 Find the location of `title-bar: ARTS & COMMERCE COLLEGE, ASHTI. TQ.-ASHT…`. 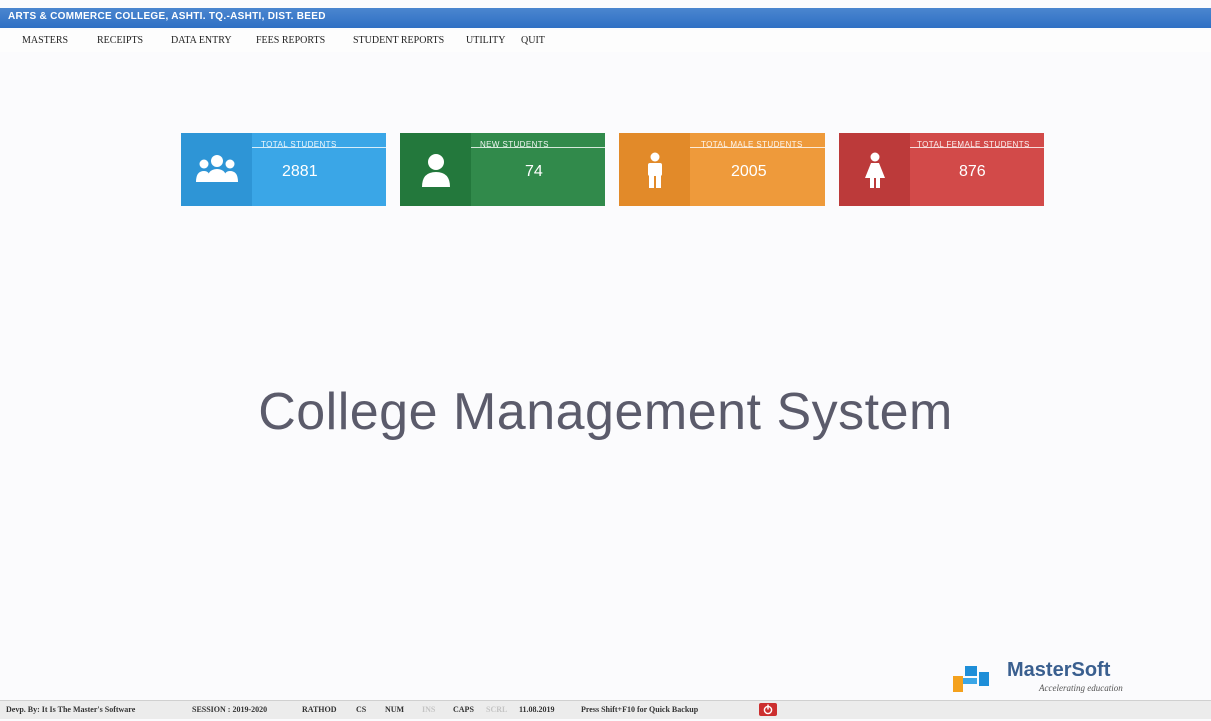

title-bar: ARTS & COMMERCE COLLEGE, ASHTI. TQ.-ASHT… is located at coordinates (605, 18).